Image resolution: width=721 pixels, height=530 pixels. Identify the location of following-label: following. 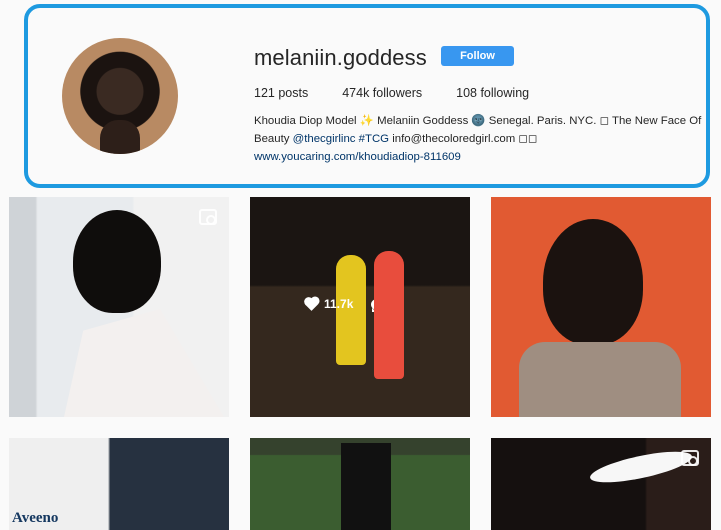
(503, 93).